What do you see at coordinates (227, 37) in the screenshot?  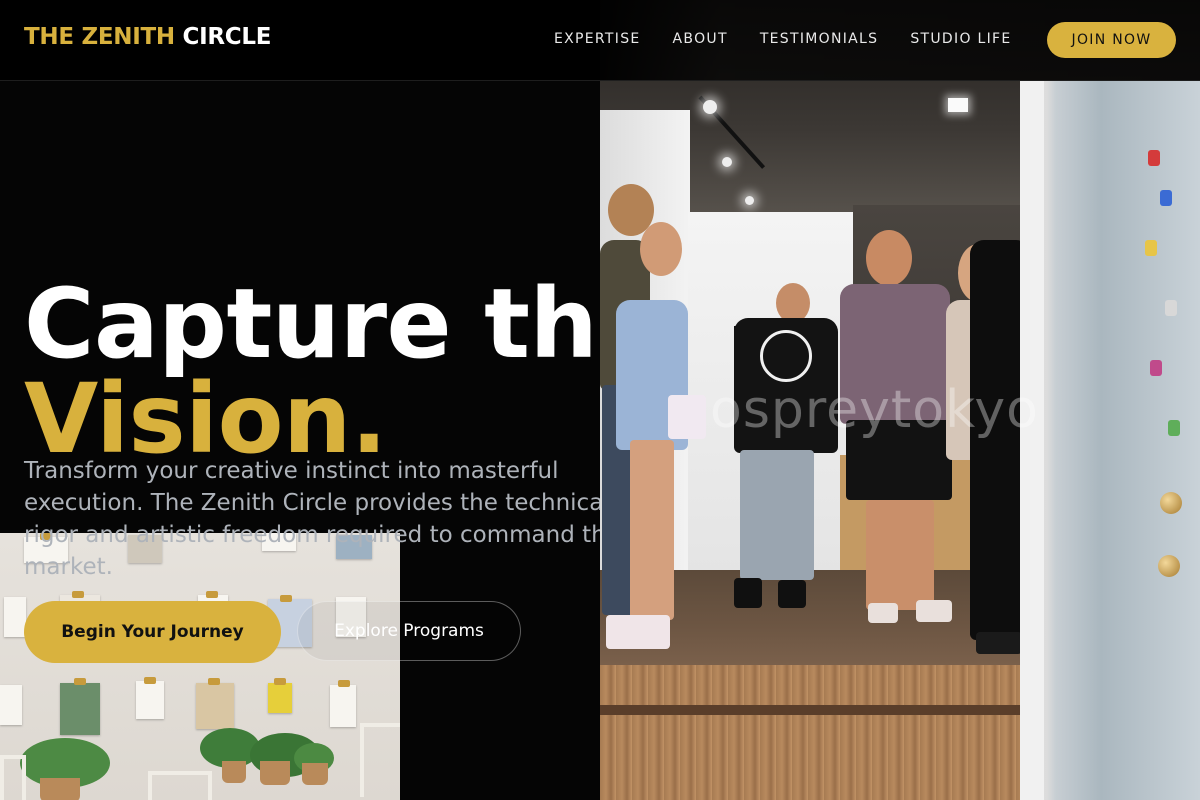 I see `brand-name-part2: CIRCLE` at bounding box center [227, 37].